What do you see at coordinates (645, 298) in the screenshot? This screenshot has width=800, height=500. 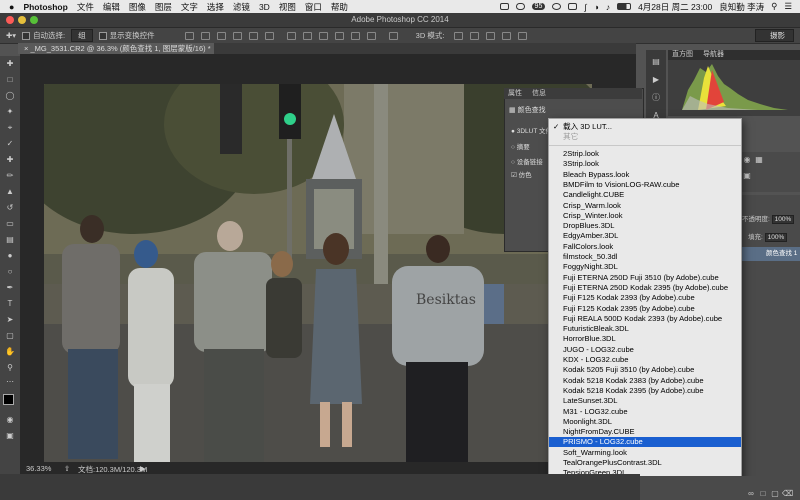 I see `menu-item-lut: Fuji F125 Kodak 2393 (by Adobe).cube` at bounding box center [645, 298].